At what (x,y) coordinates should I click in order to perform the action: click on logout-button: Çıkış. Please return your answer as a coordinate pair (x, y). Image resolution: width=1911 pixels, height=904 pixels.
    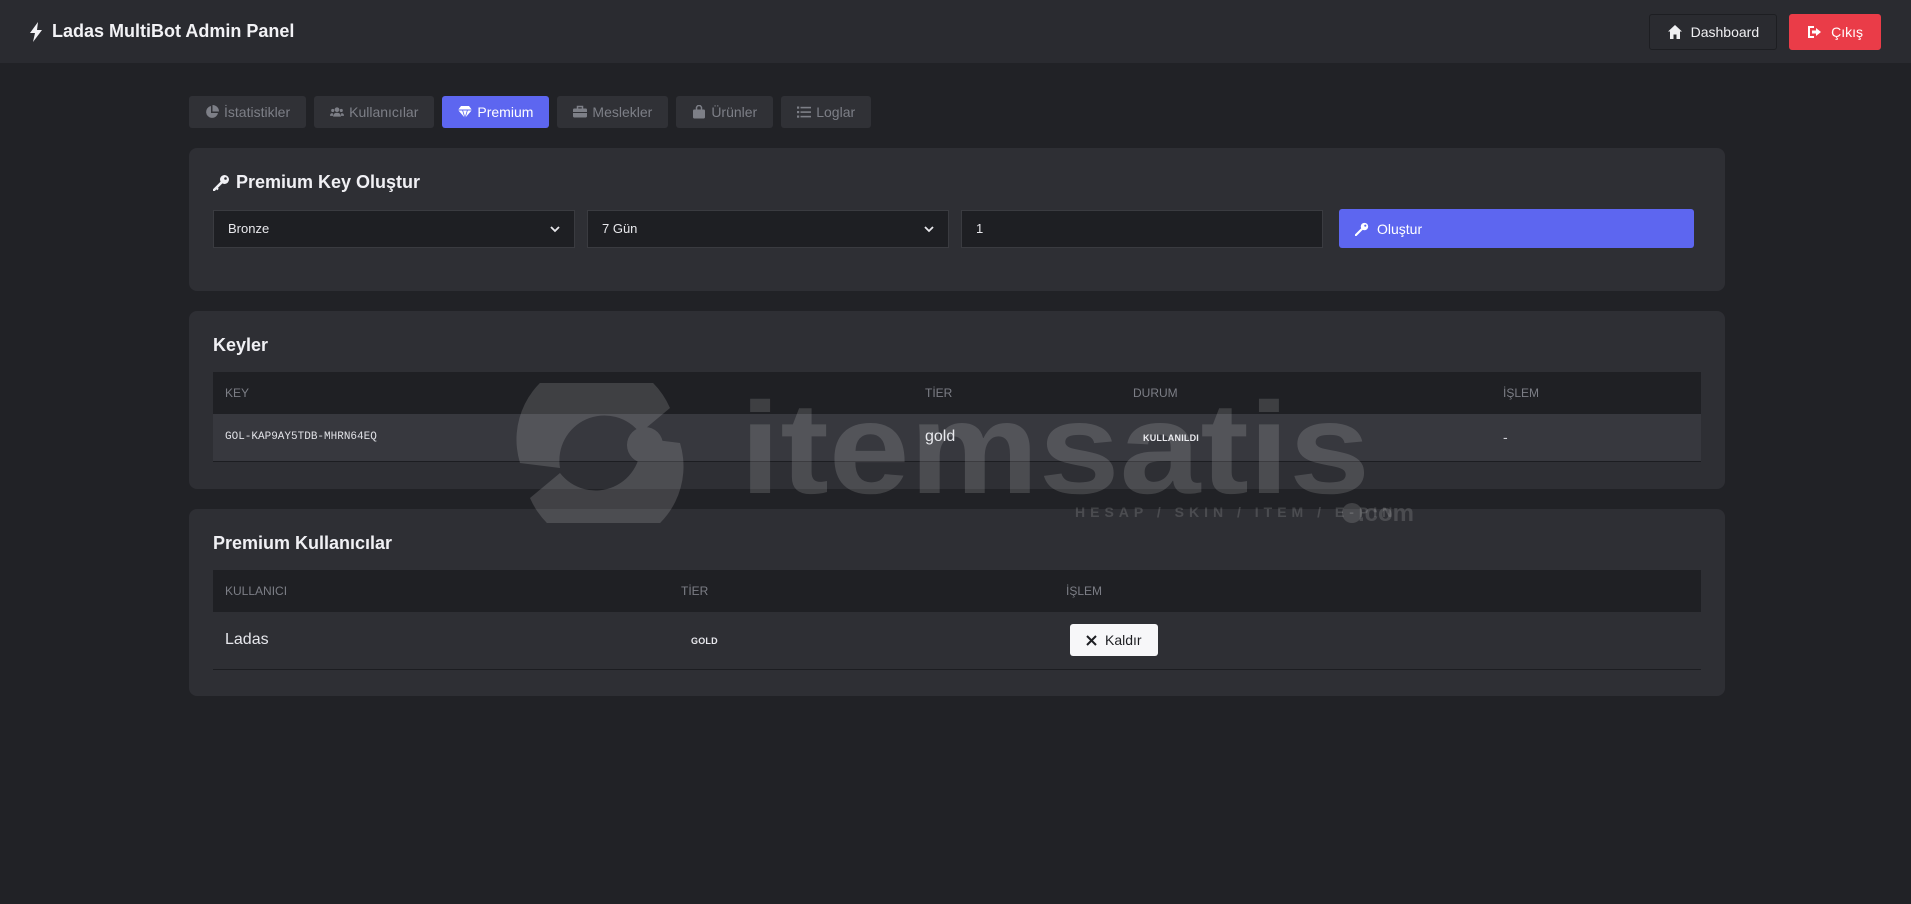
    Looking at the image, I should click on (1835, 31).